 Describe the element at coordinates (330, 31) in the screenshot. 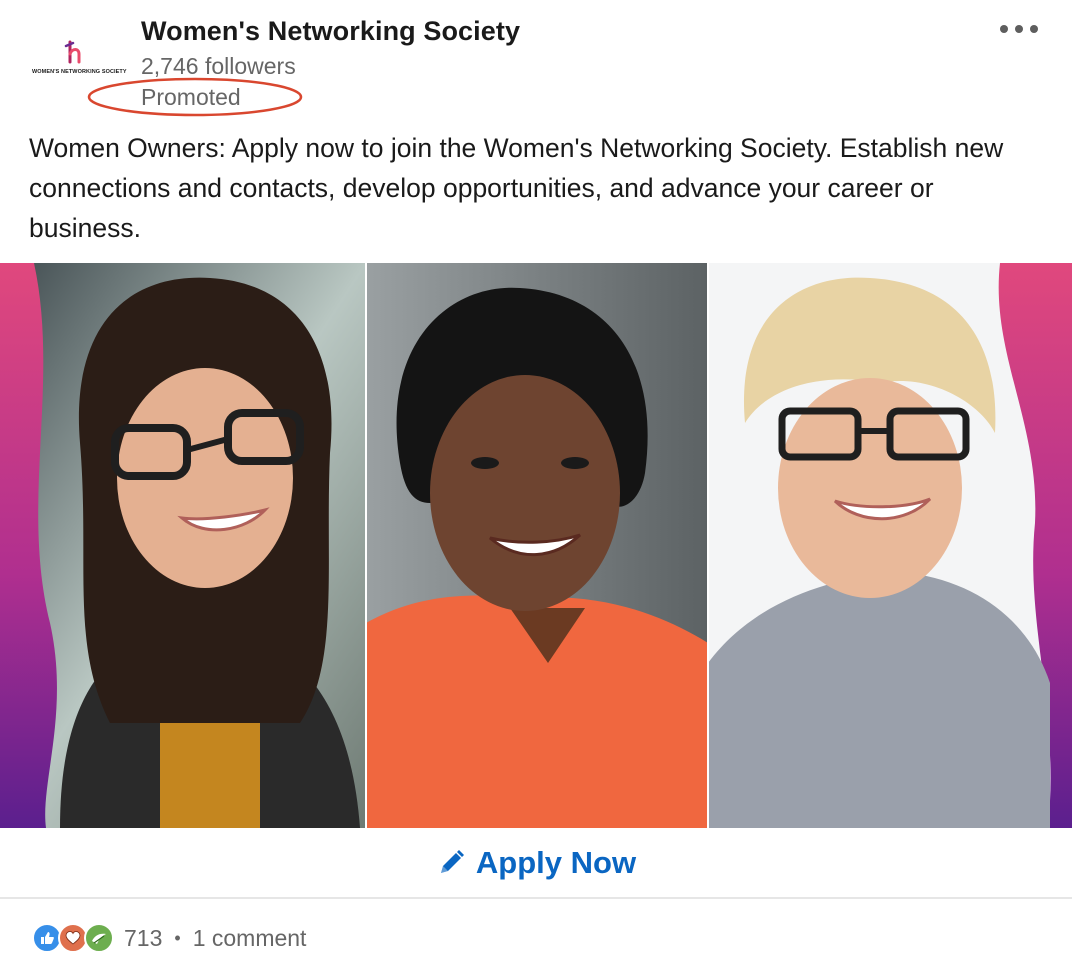

I see `company-name-link: Women's Networking Society` at that location.